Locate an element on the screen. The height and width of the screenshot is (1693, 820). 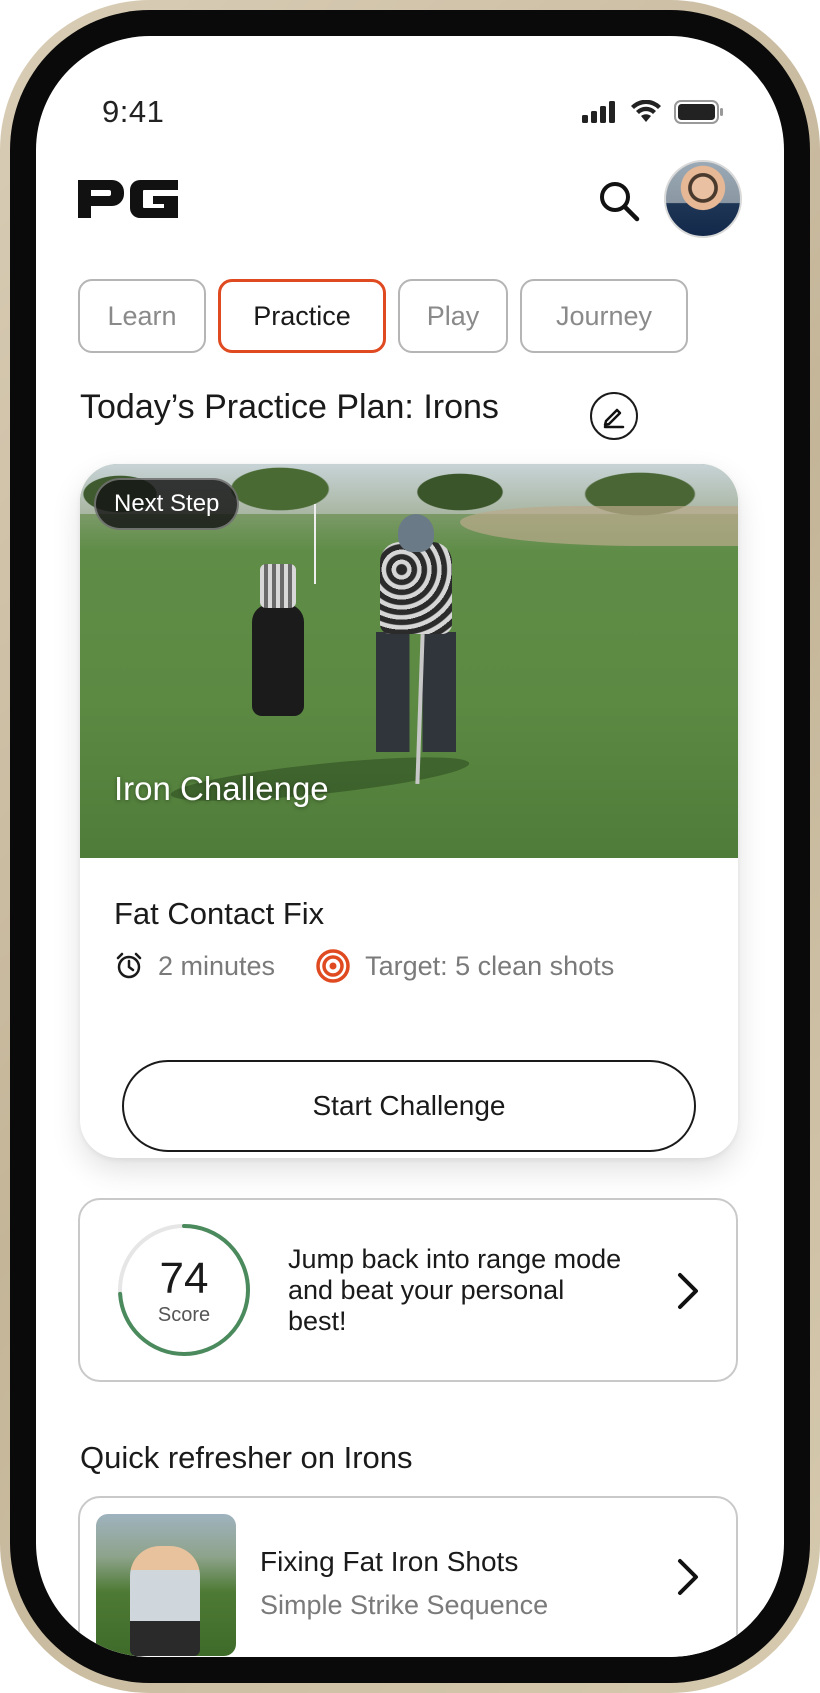
practice-plan-title: Today’s Practice Plan: Irons is located at coordinates (289, 407).